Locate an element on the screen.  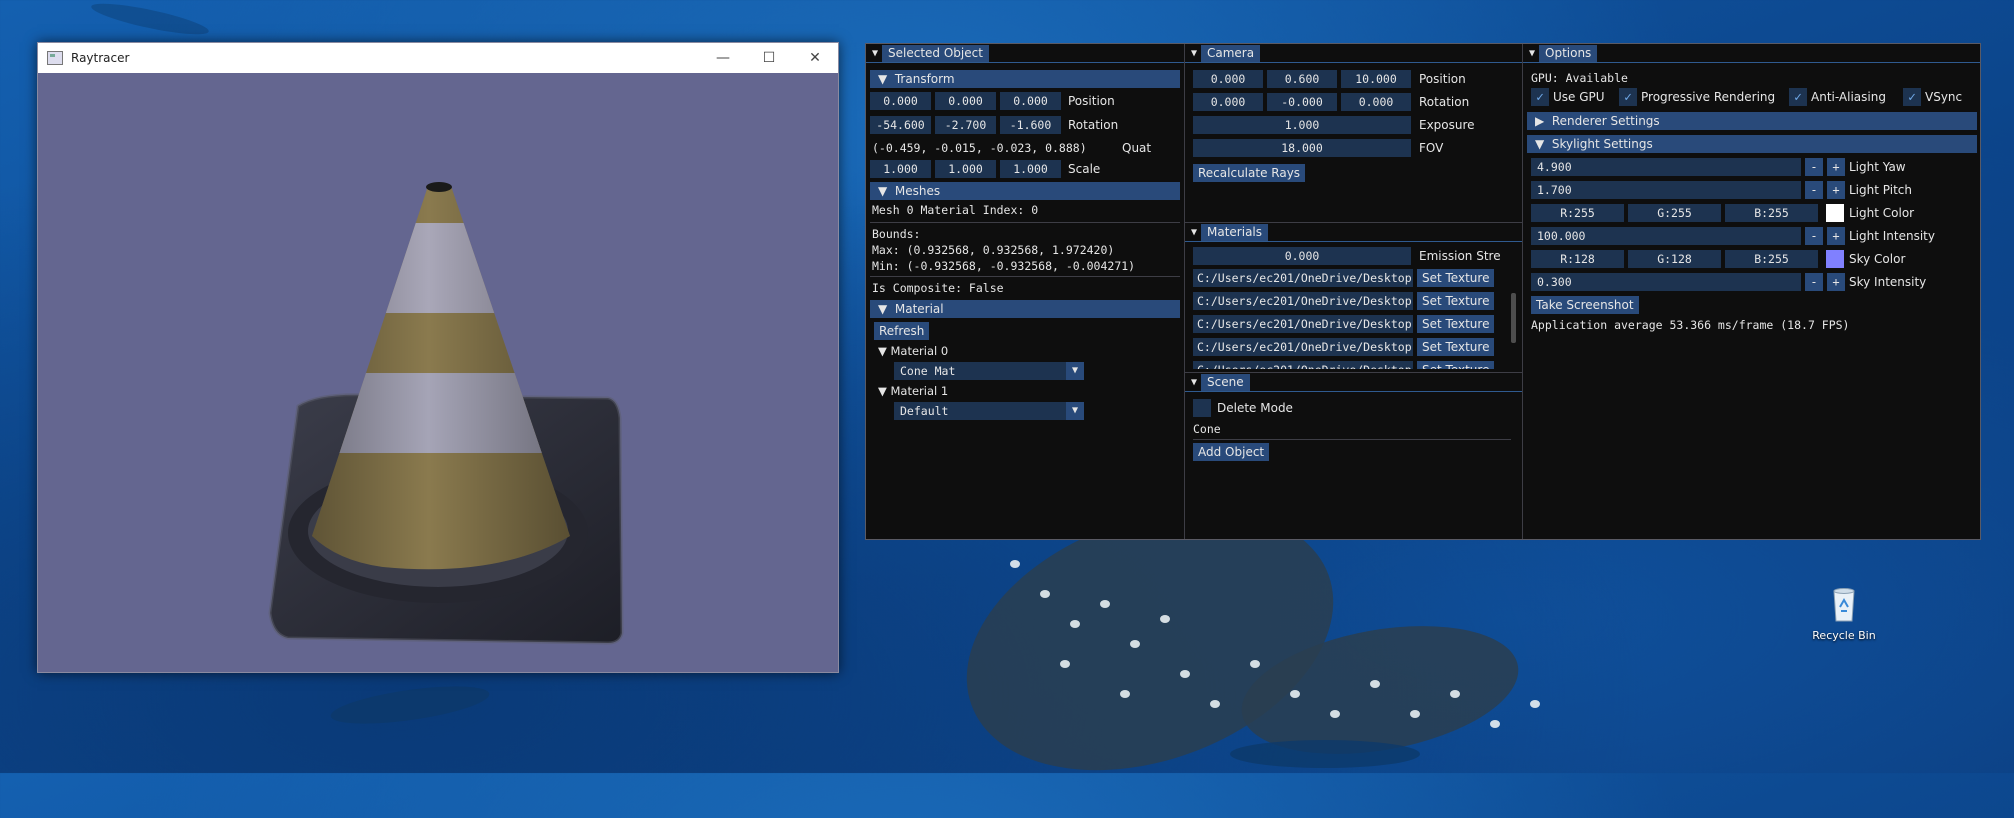
camera-rotation-z: 0.000 is located at coordinates (1376, 102).